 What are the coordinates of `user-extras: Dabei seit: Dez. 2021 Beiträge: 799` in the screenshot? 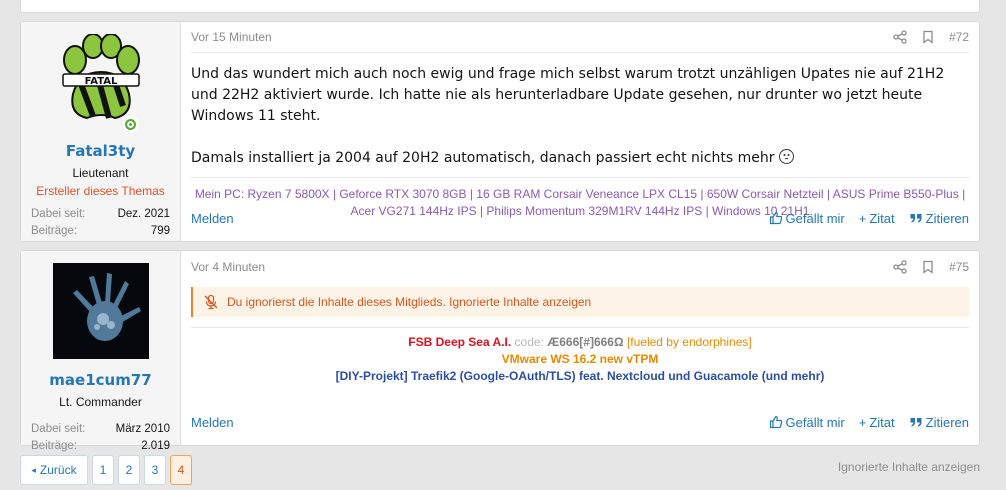 It's located at (100, 223).